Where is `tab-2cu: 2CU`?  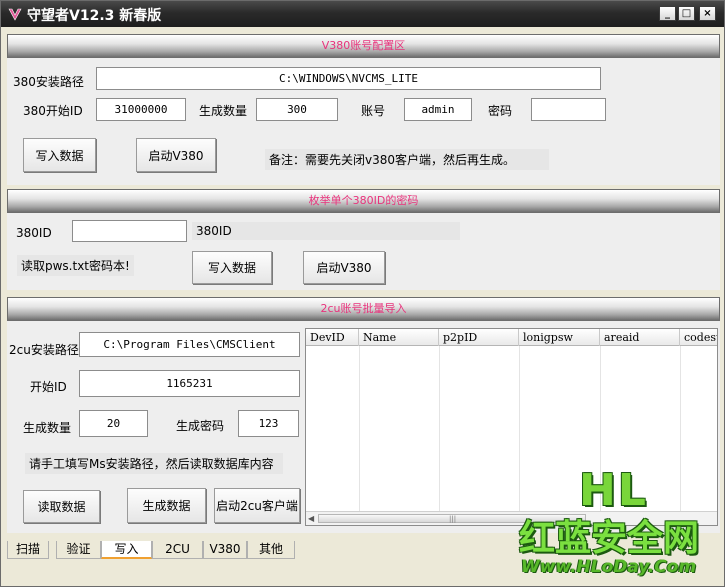
tab-2cu: 2CU is located at coordinates (177, 550).